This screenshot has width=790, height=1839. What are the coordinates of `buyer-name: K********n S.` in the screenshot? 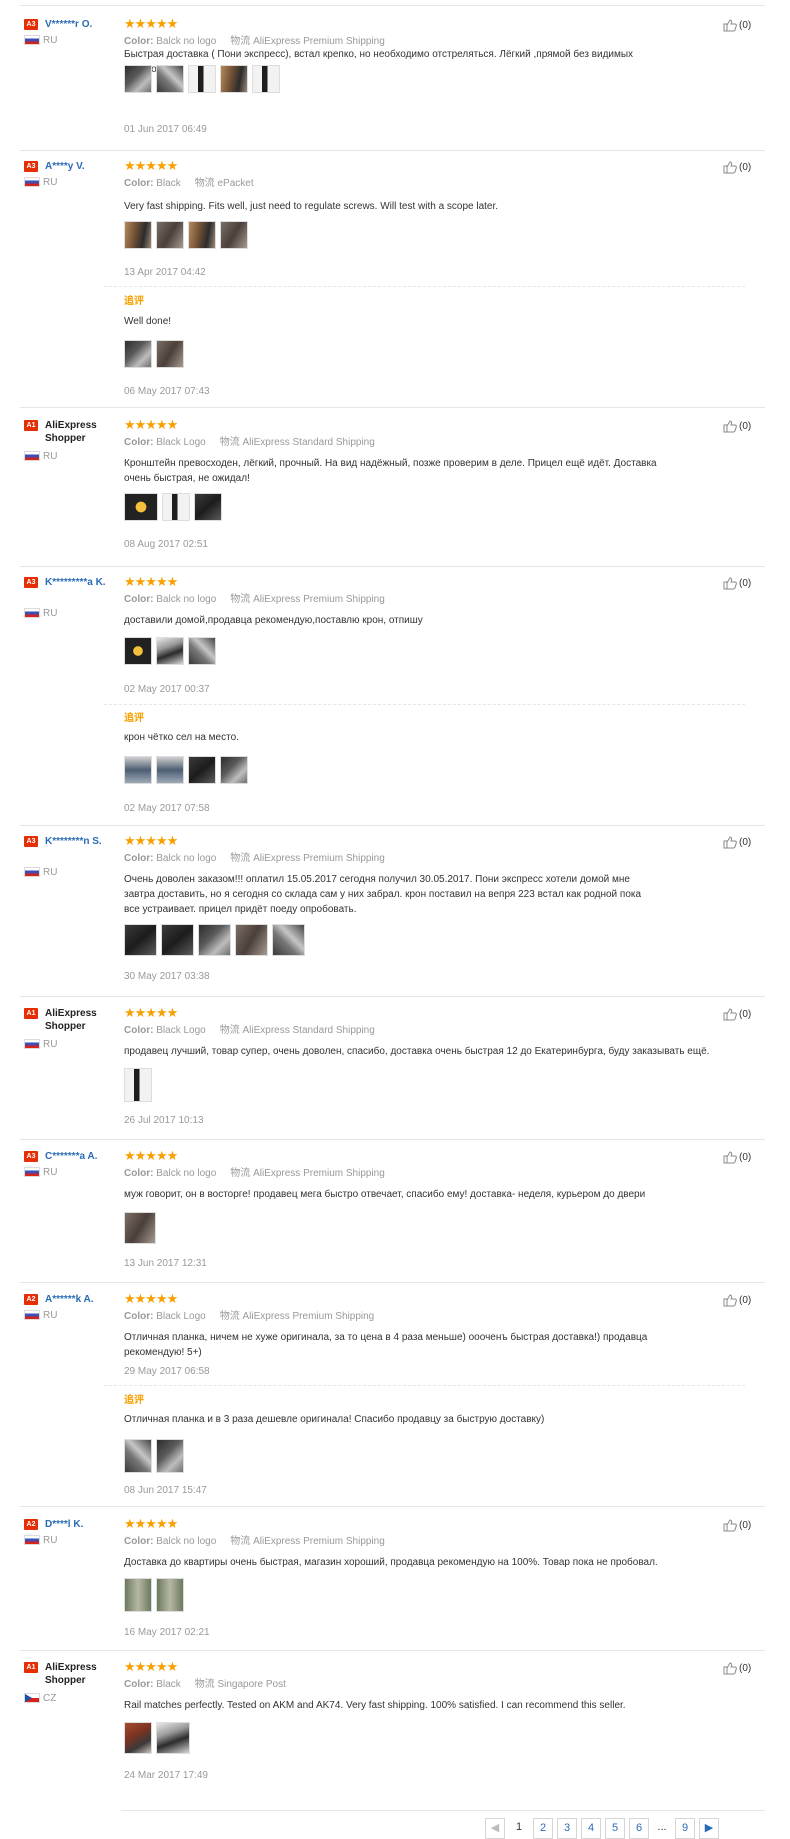 It's located at (82, 841).